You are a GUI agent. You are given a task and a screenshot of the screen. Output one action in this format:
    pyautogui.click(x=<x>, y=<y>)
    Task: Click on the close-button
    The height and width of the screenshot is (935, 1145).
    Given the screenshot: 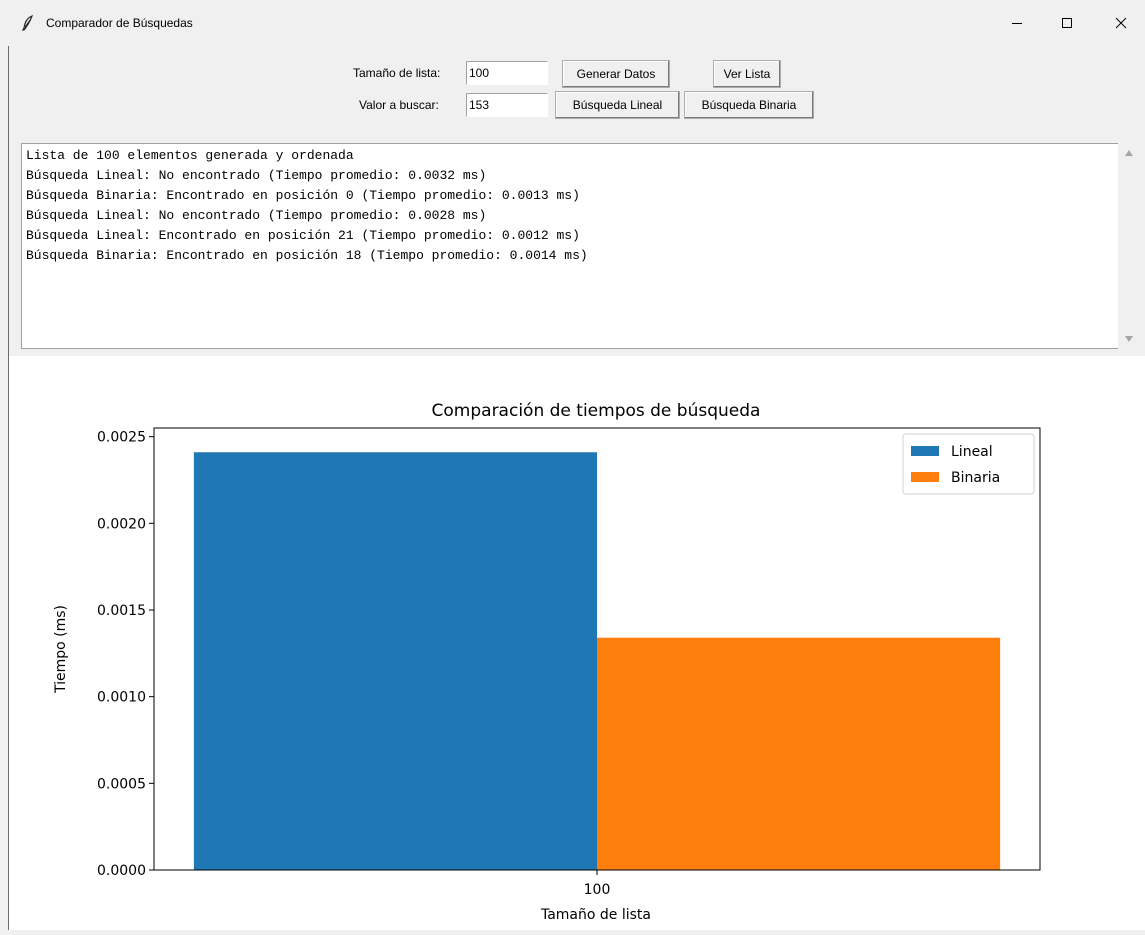 What is the action you would take?
    pyautogui.click(x=1121, y=23)
    